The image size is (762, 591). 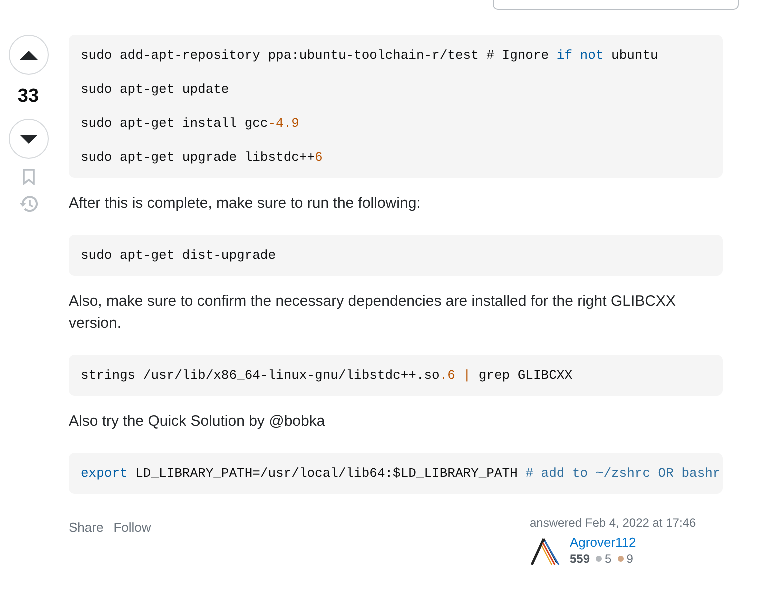 What do you see at coordinates (326, 375) in the screenshot?
I see `code-line: strings /usr/lib/x86_64-linux-gnu/libstdc++.so.6 | grep GLIBCXX` at bounding box center [326, 375].